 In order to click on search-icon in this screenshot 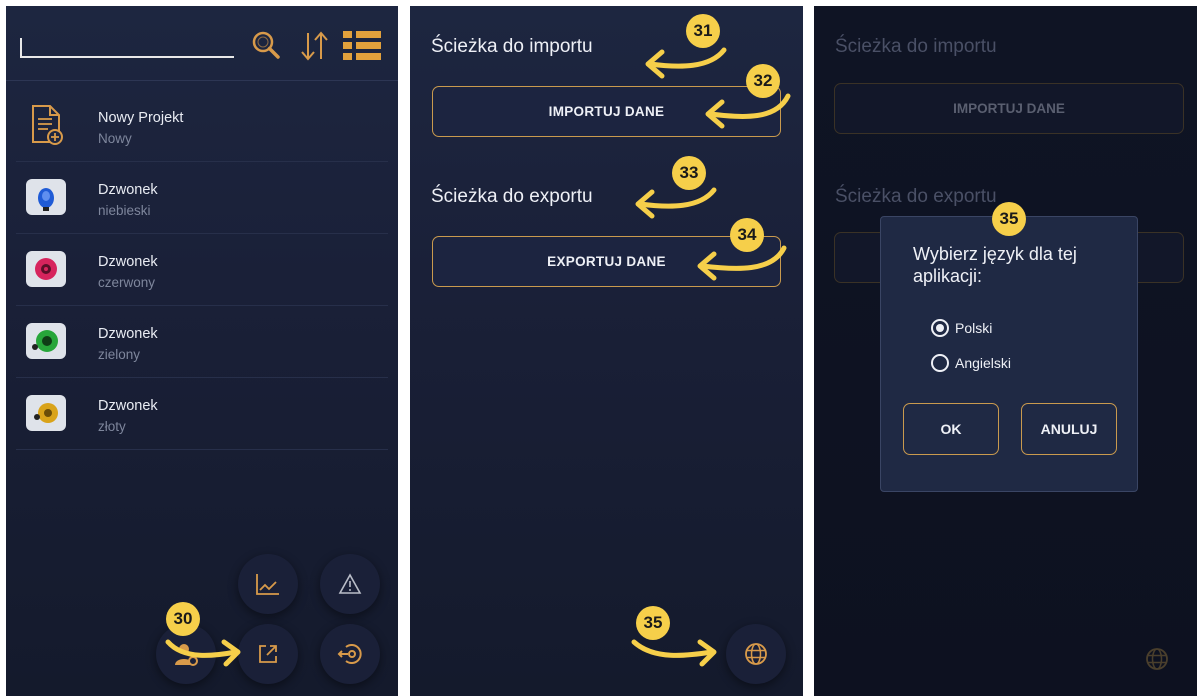, I will do `click(266, 46)`.